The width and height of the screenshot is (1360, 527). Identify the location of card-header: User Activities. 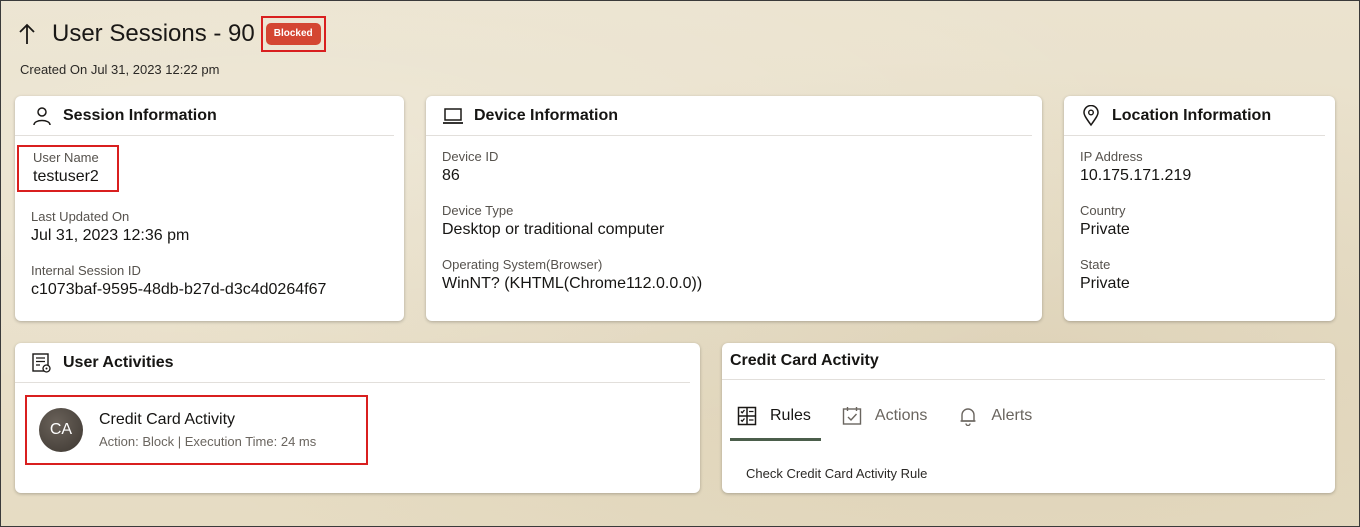
(352, 363).